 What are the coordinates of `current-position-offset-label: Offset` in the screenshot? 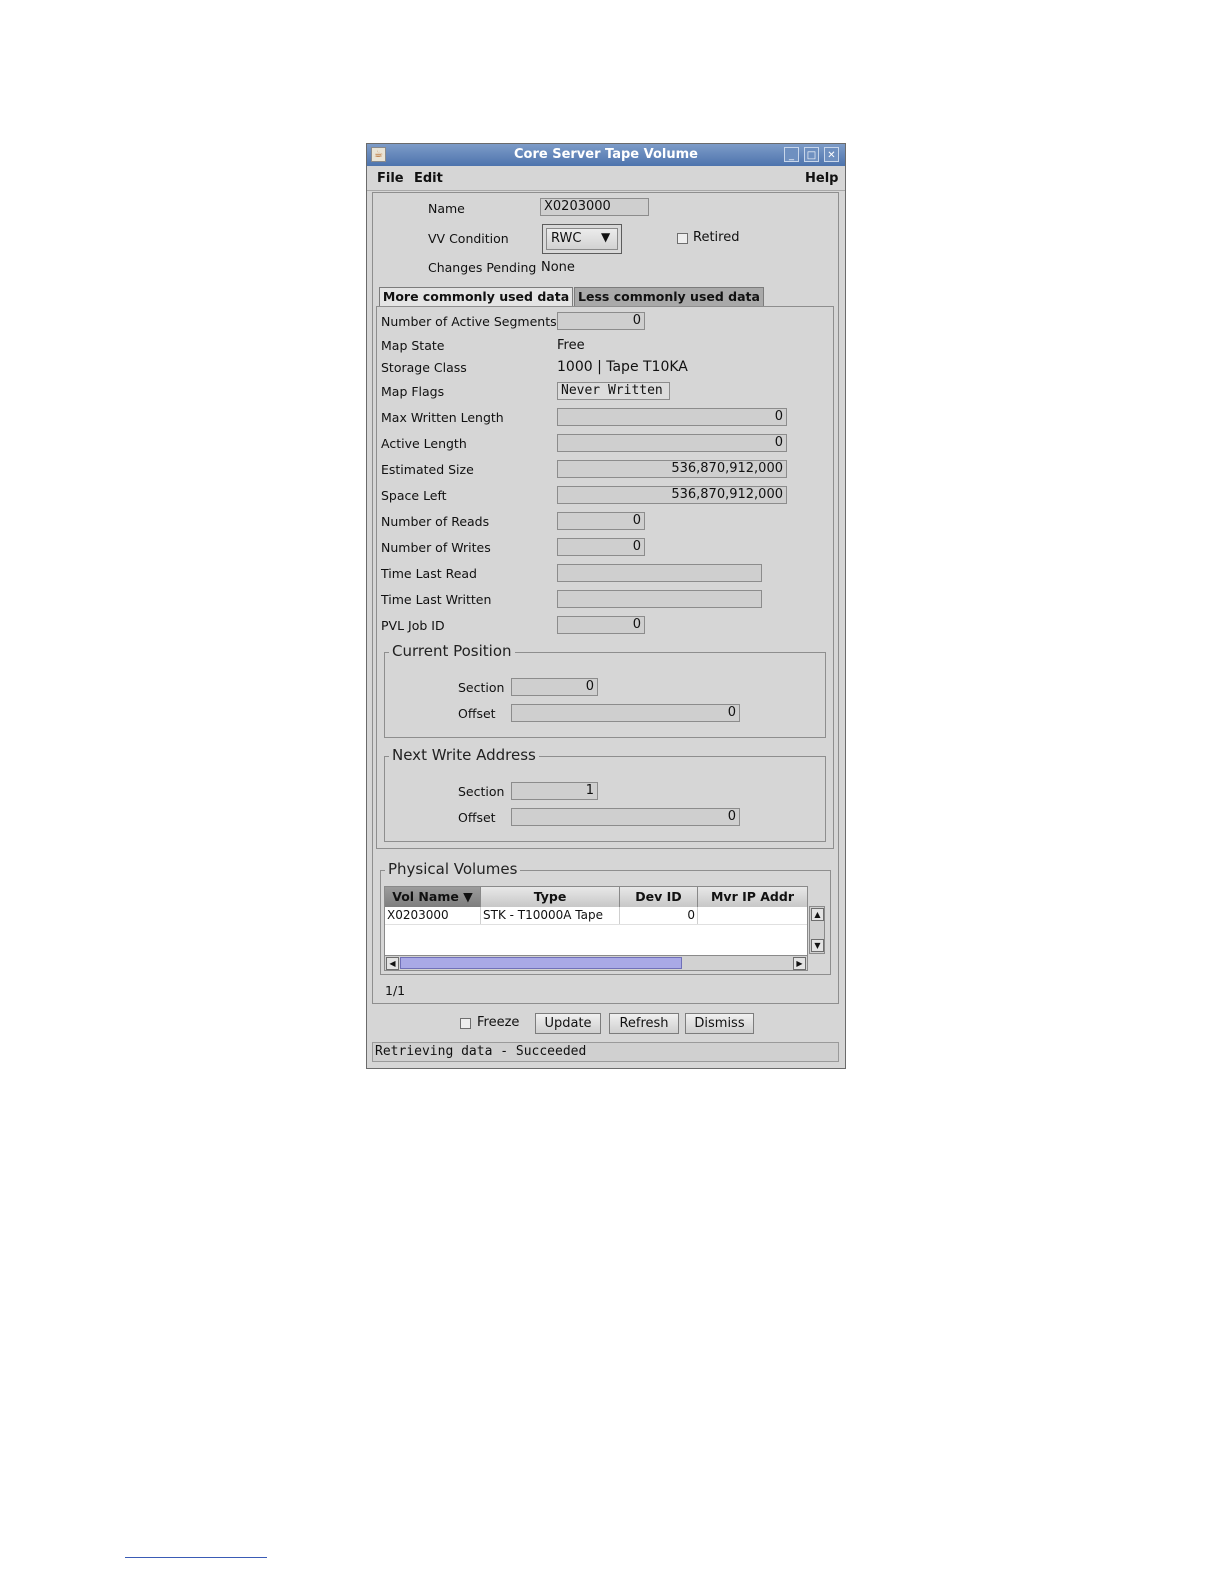 It's located at (477, 713).